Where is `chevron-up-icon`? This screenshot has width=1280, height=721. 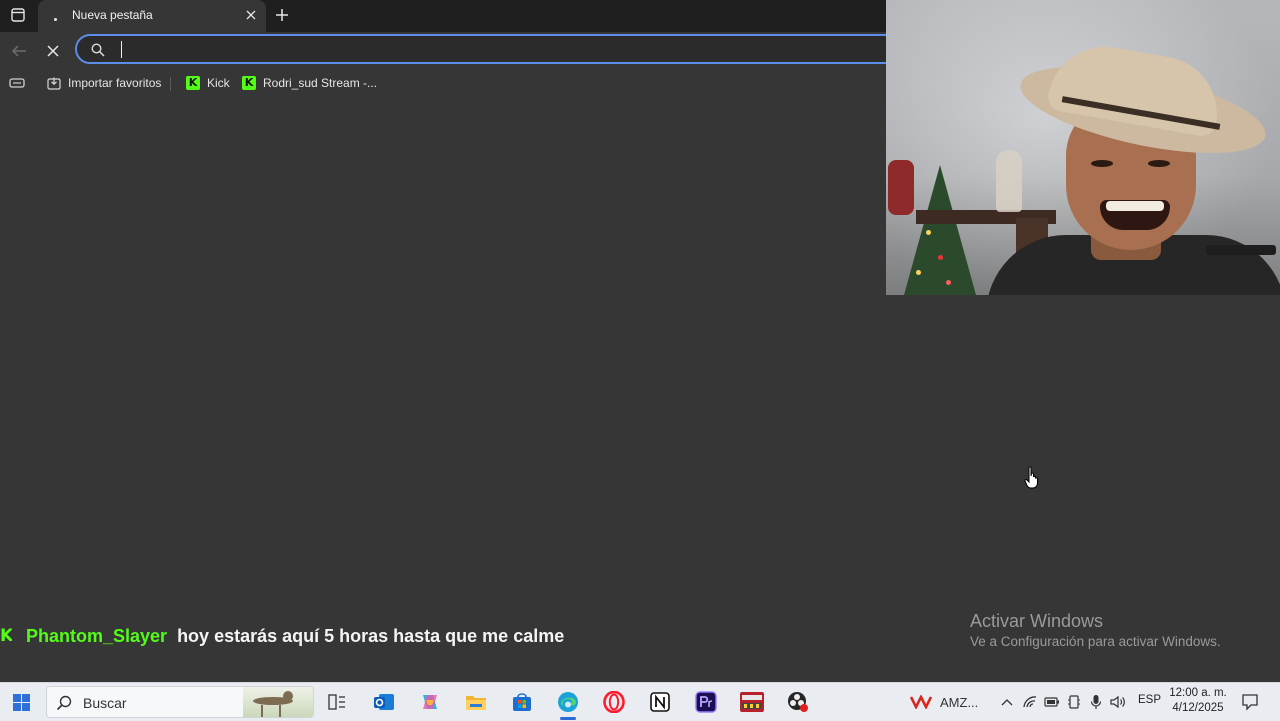
chevron-up-icon is located at coordinates (1007, 702).